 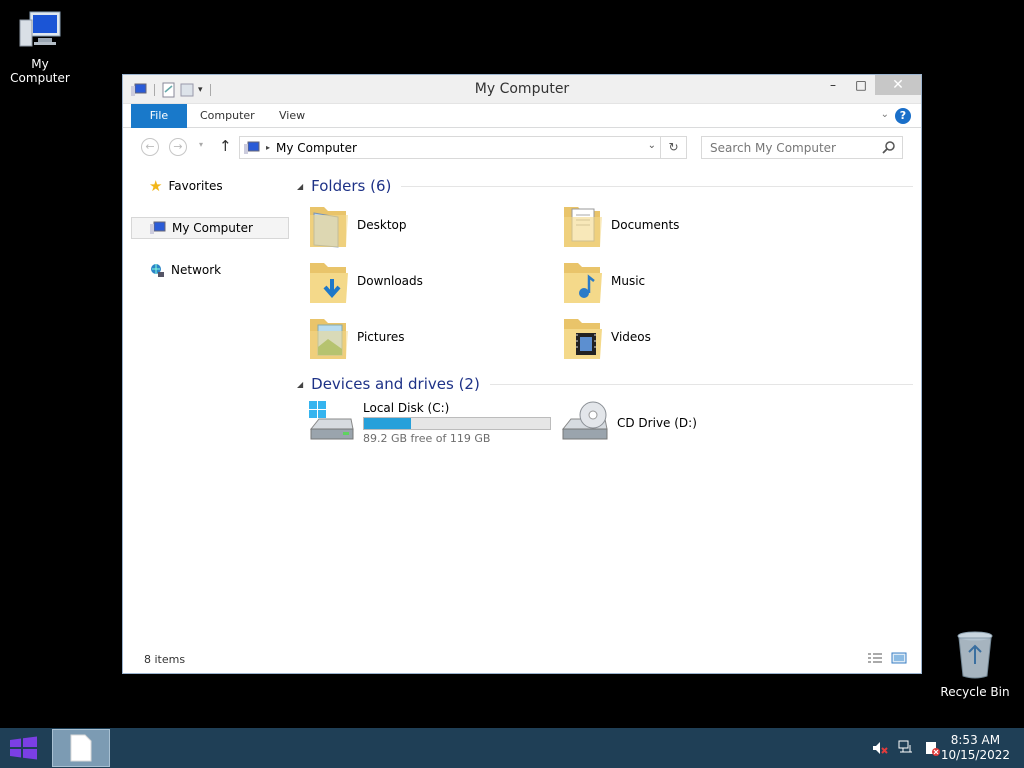 What do you see at coordinates (975, 655) in the screenshot?
I see `recycle-bin-icon` at bounding box center [975, 655].